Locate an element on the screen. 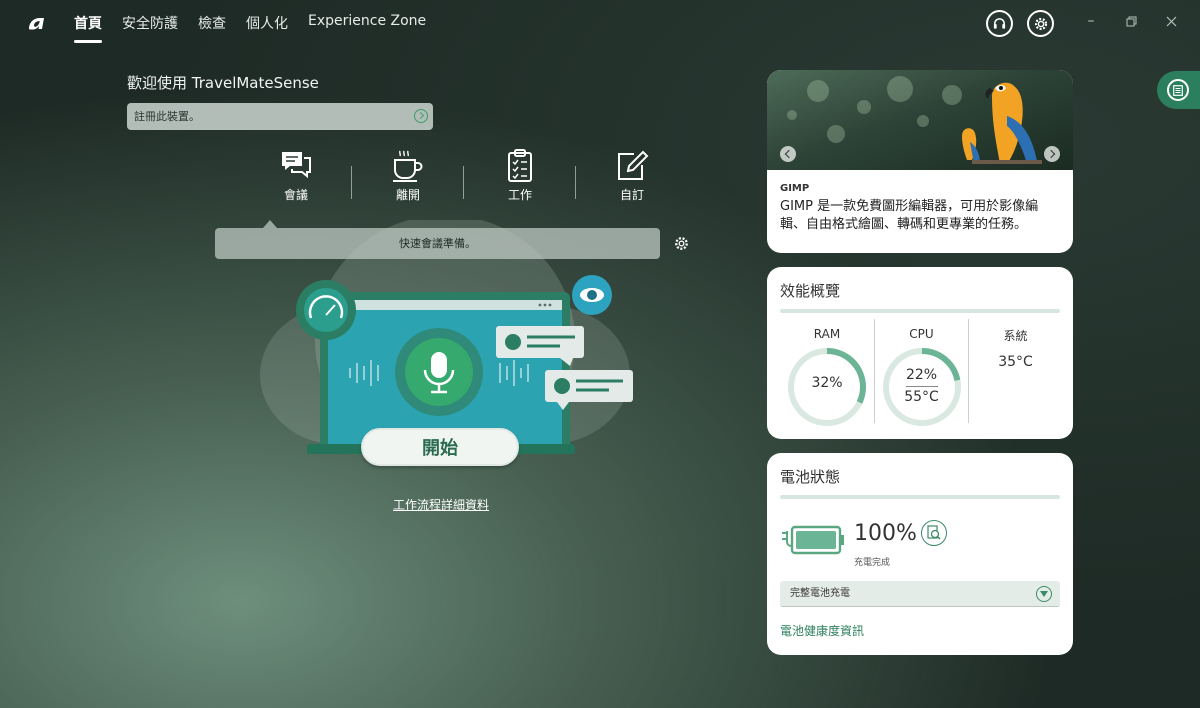 The height and width of the screenshot is (708, 1200). system-temp: 35°C is located at coordinates (1015, 362).